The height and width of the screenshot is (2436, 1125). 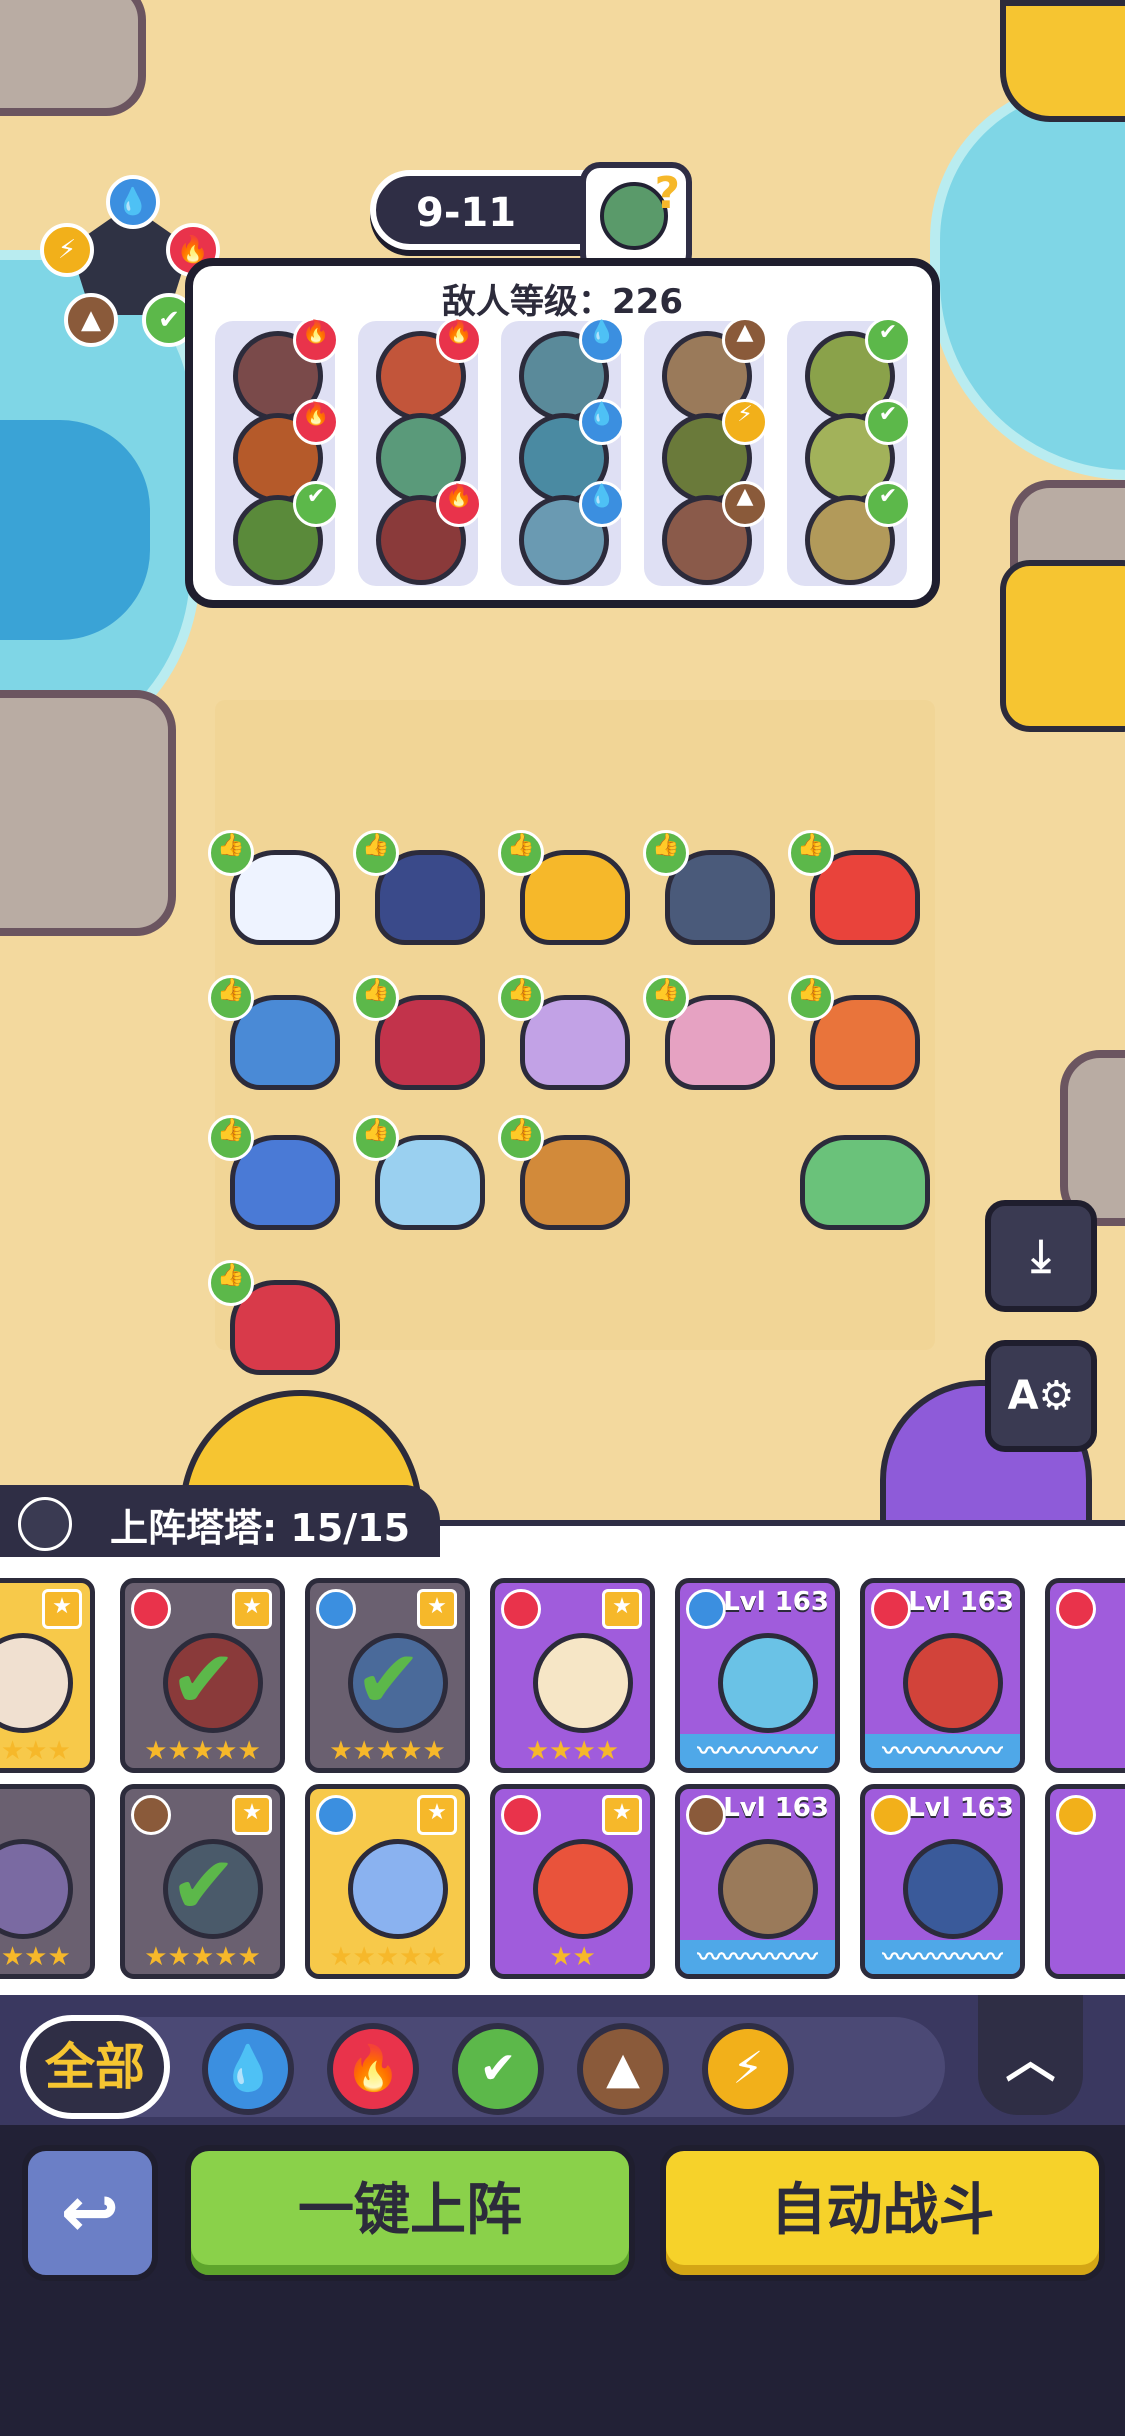 What do you see at coordinates (572, 1957) in the screenshot?
I see `star-rating: ★★` at bounding box center [572, 1957].